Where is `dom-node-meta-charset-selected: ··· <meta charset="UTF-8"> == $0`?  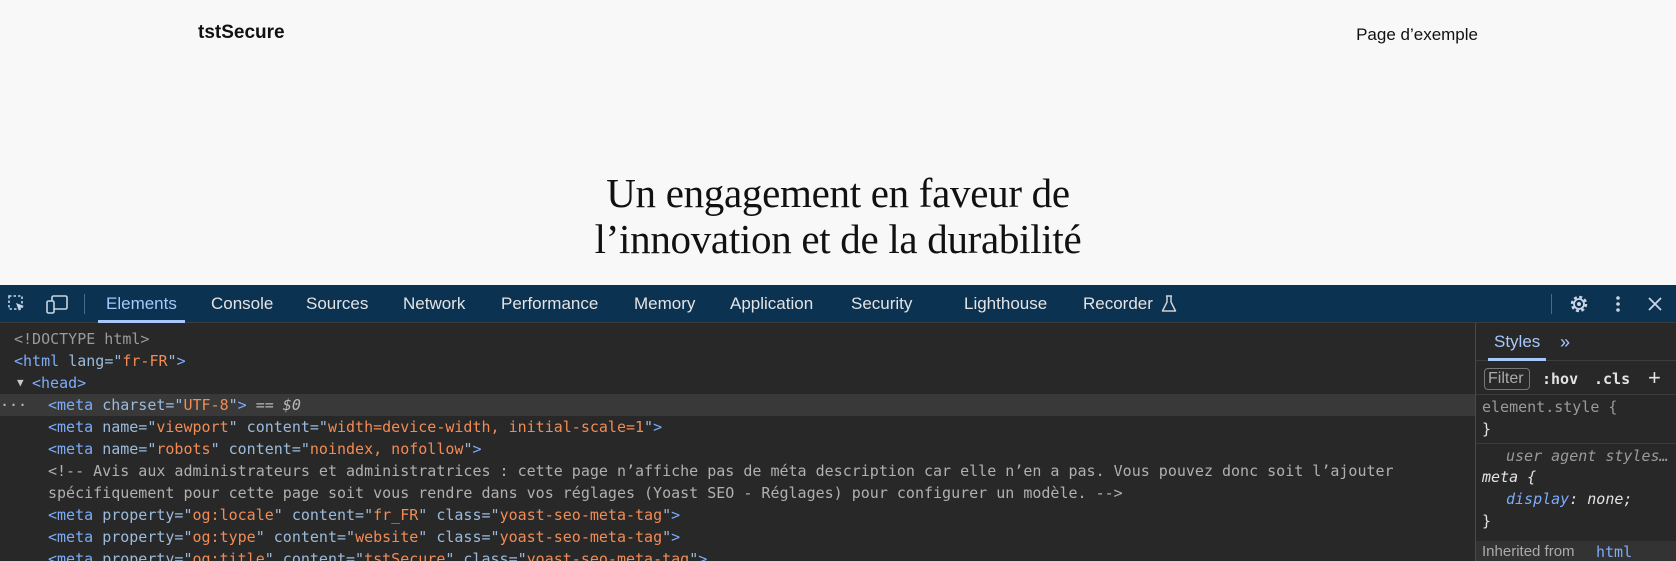
dom-node-meta-charset-selected: ··· <meta charset="UTF-8"> == $0 is located at coordinates (737, 405).